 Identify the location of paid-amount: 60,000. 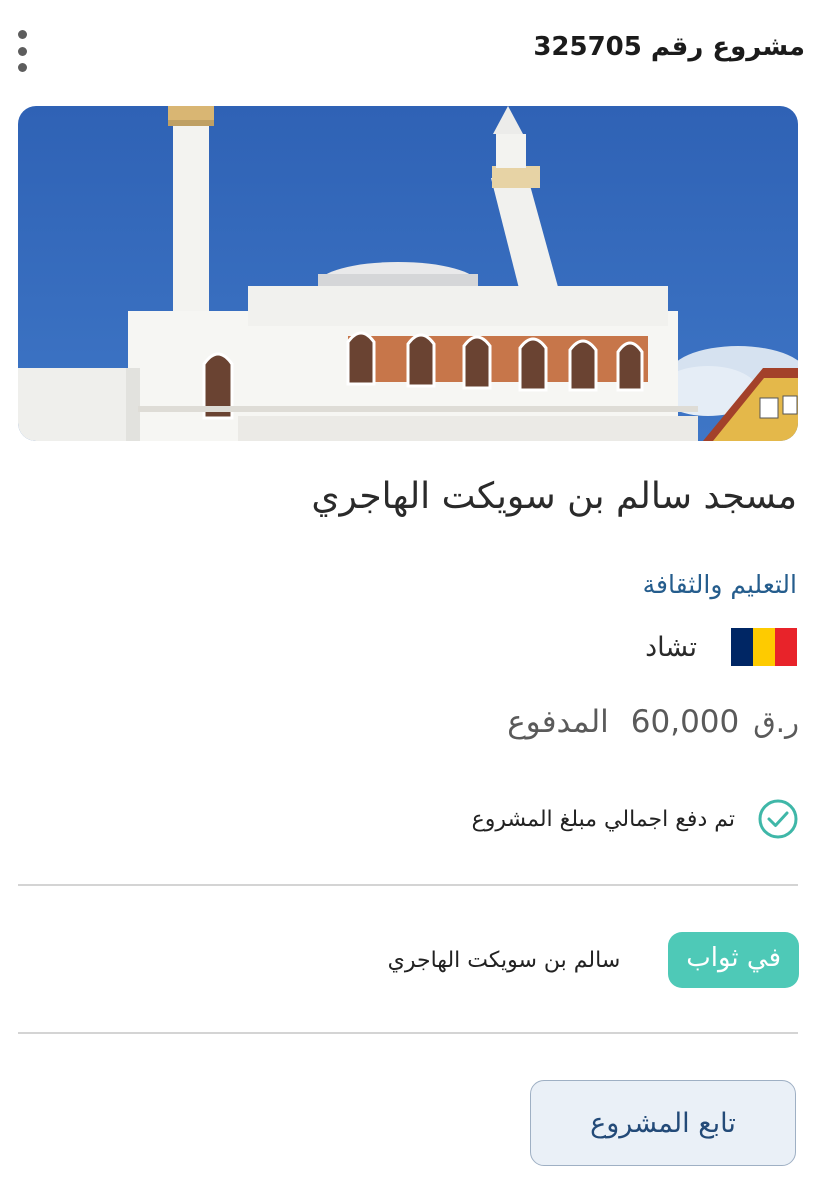
(685, 722).